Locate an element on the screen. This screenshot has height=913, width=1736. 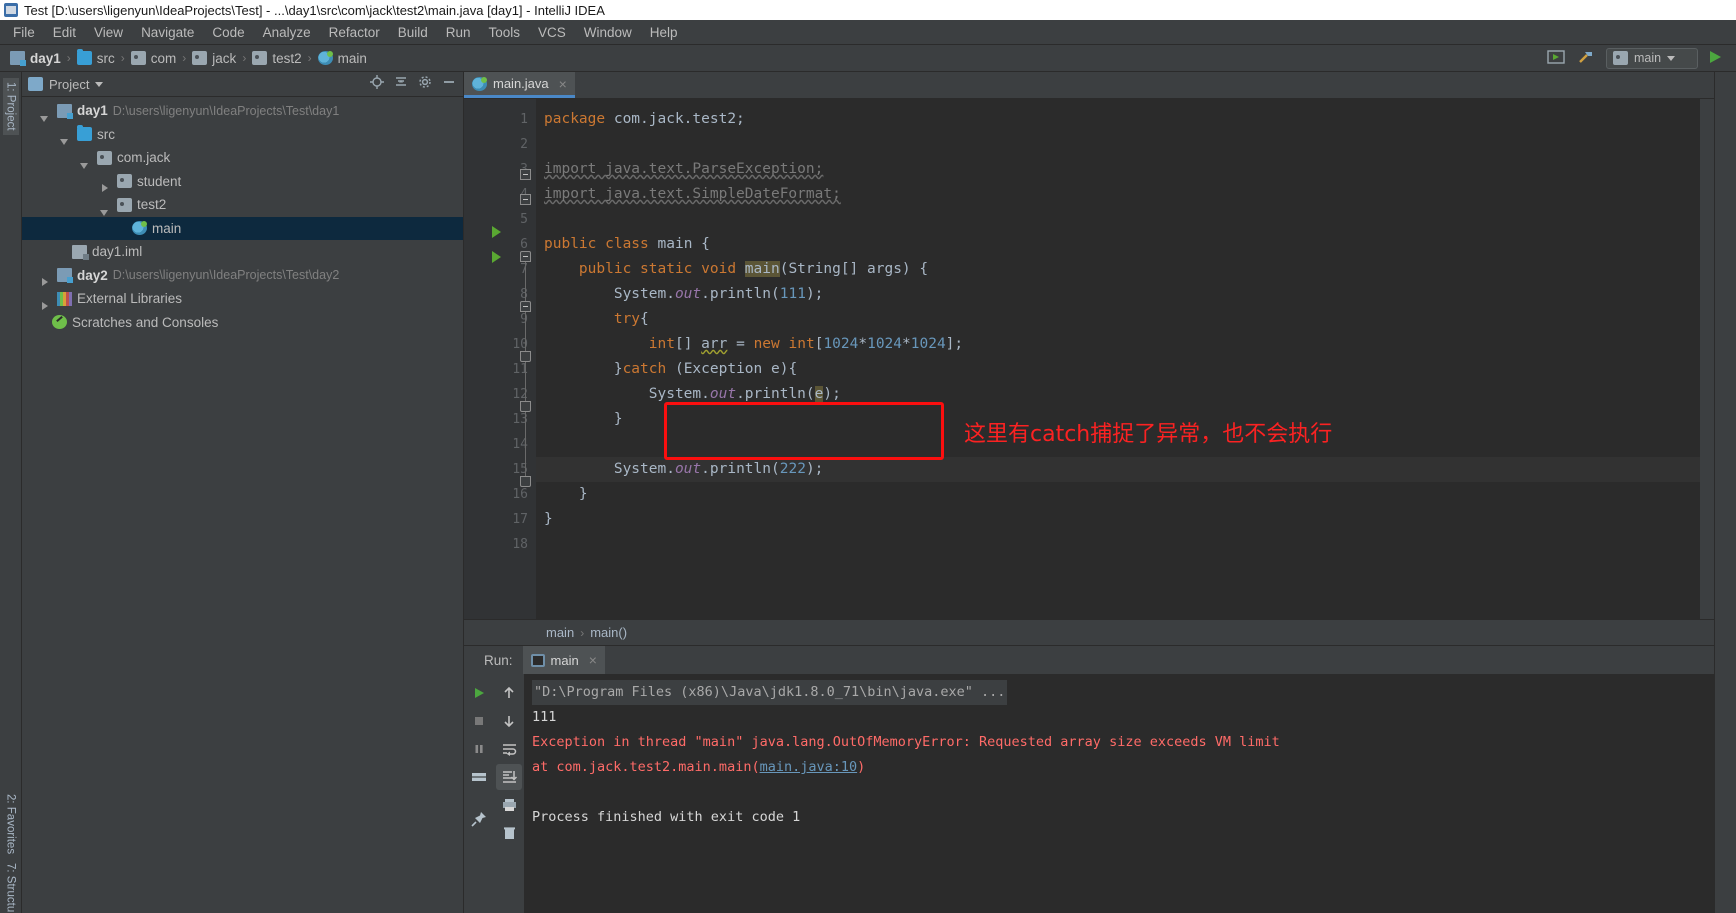
console-line-stdout: 111 is located at coordinates (544, 717).